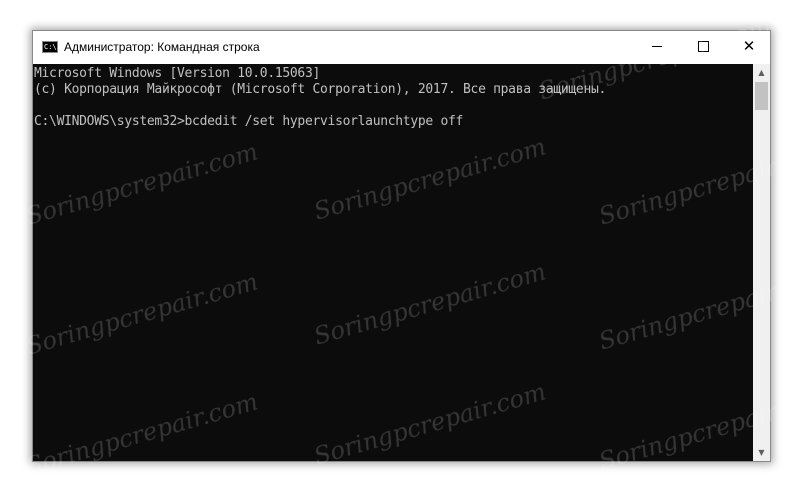 The image size is (803, 494). I want to click on scroll-down-button: ▼, so click(761, 452).